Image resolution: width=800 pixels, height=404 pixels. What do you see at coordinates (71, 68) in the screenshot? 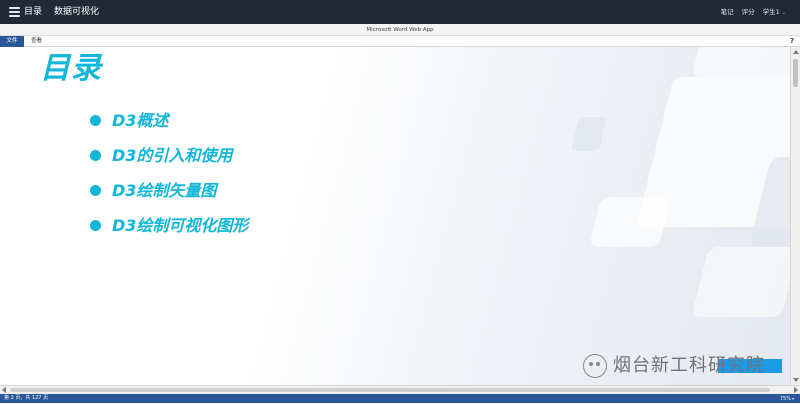
I see `slide-title: 目录` at bounding box center [71, 68].